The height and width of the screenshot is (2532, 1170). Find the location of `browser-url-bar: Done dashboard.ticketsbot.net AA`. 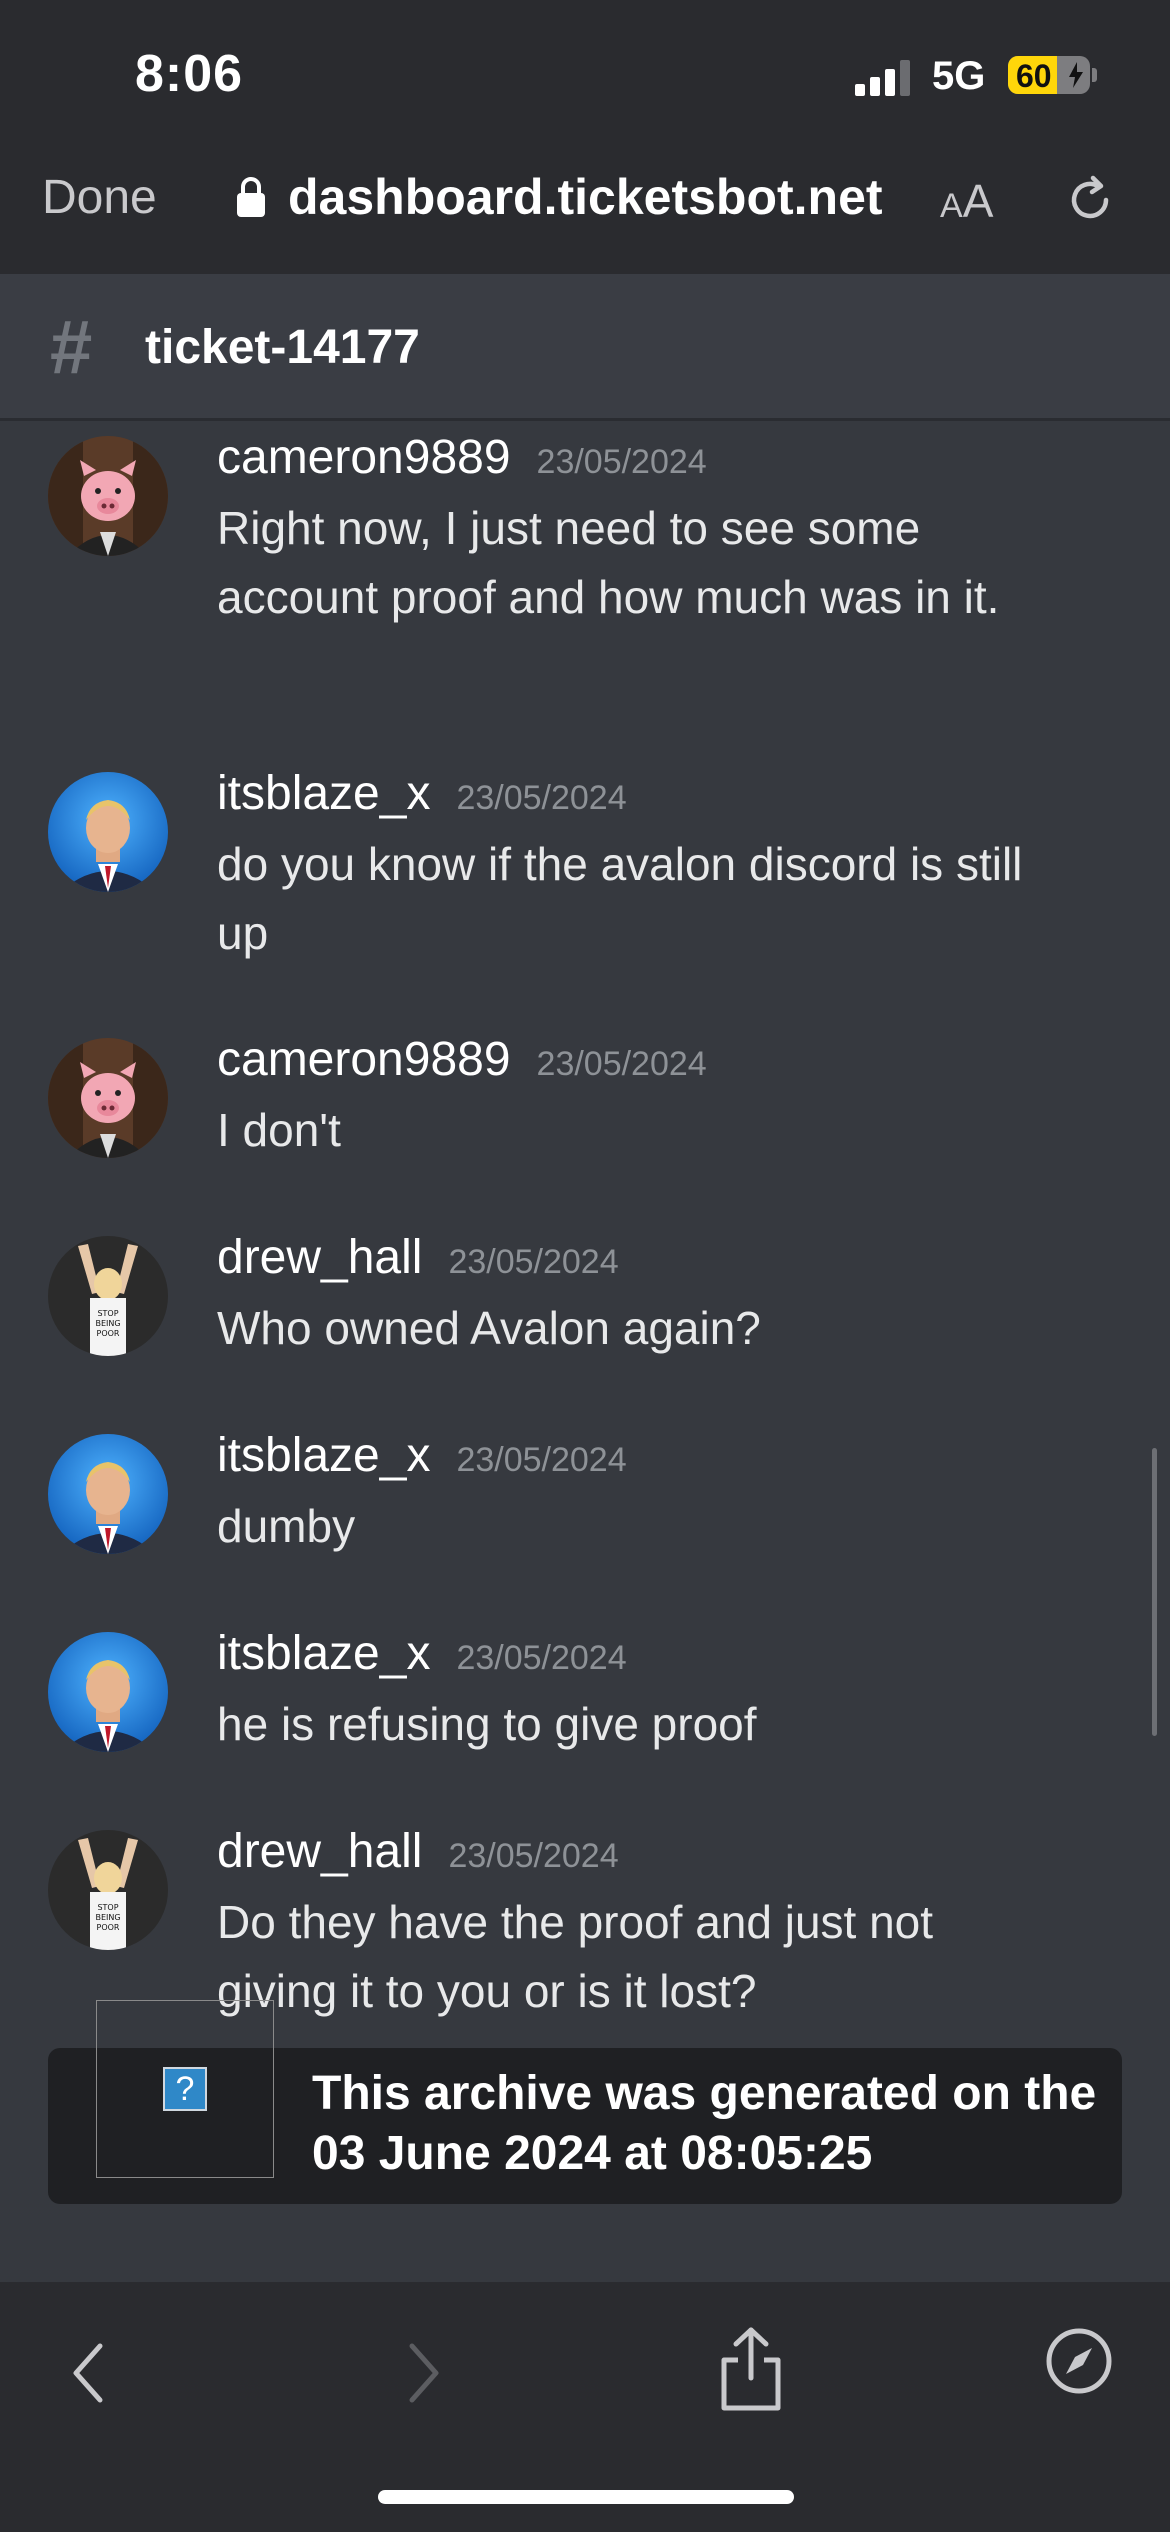

browser-url-bar: Done dashboard.ticketsbot.net AA is located at coordinates (585, 207).